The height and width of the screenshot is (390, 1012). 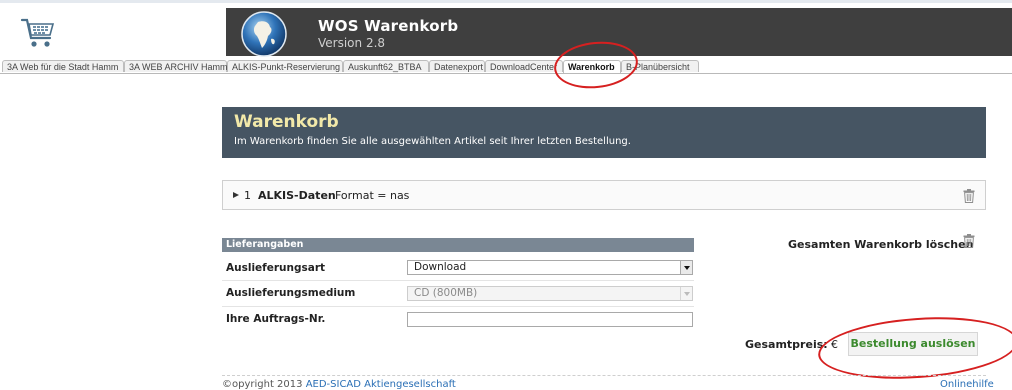 I want to click on cart-icon, so click(x=38, y=32).